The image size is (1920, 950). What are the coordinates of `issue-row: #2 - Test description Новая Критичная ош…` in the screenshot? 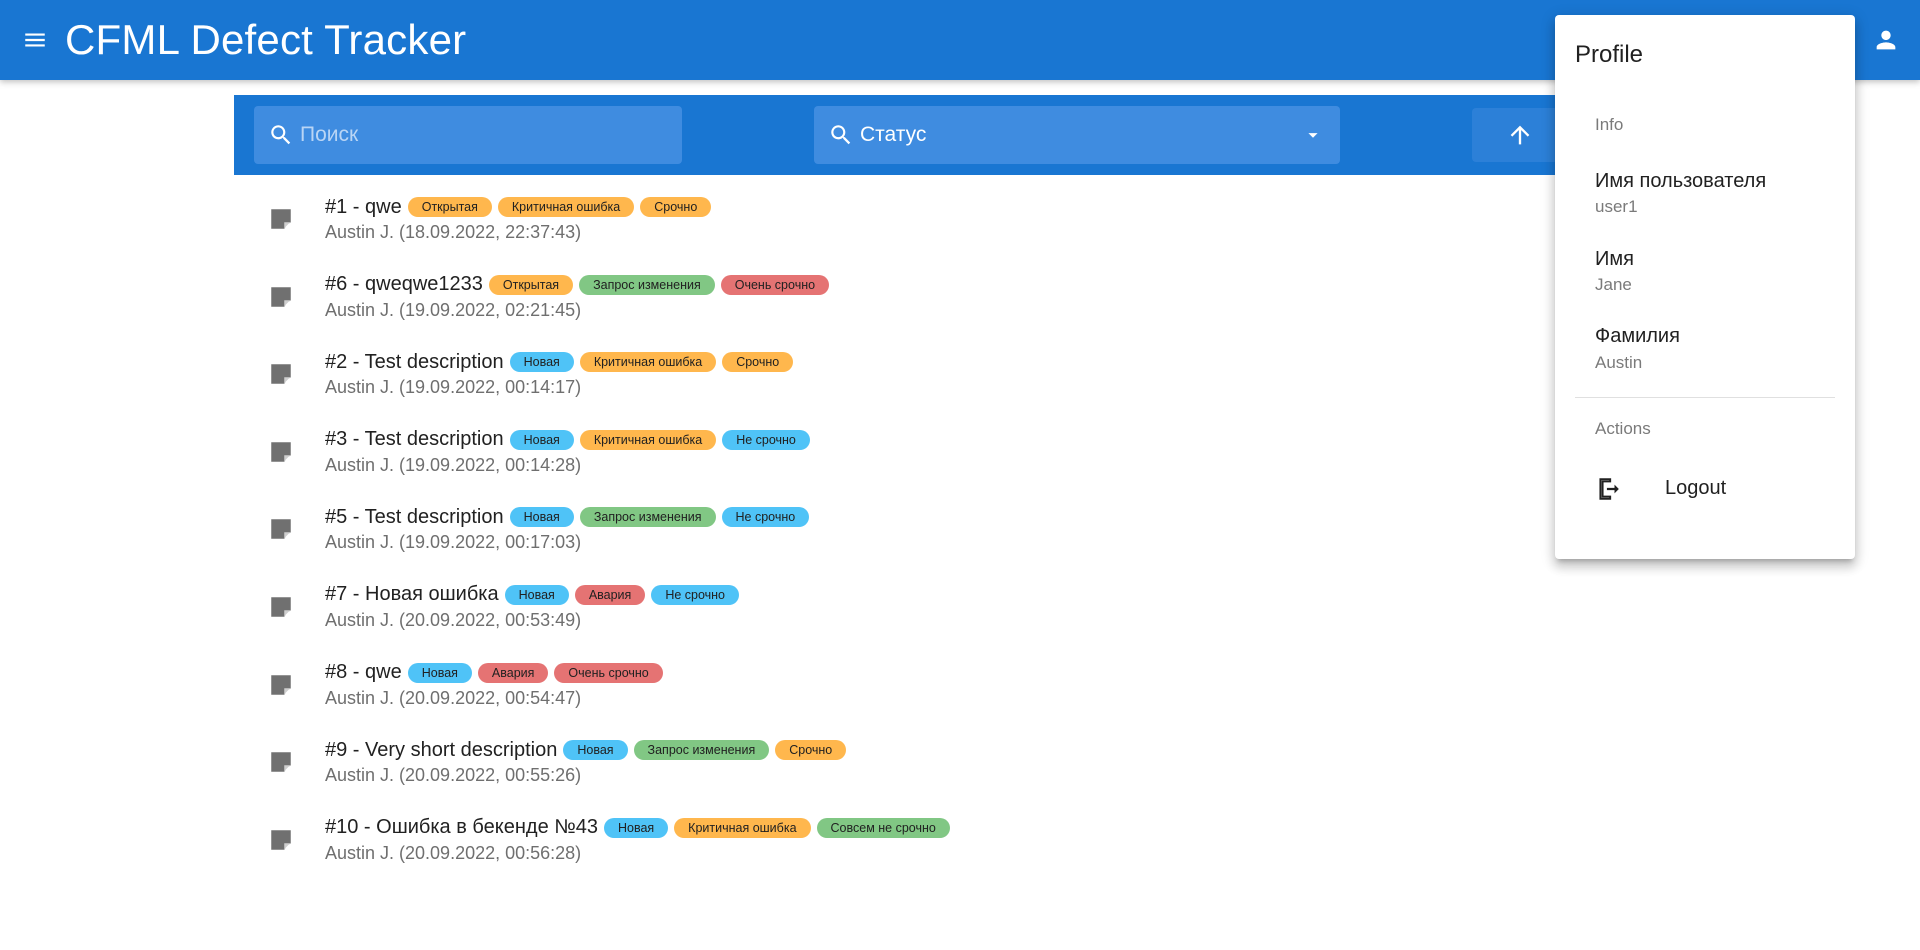 It's located at (884, 370).